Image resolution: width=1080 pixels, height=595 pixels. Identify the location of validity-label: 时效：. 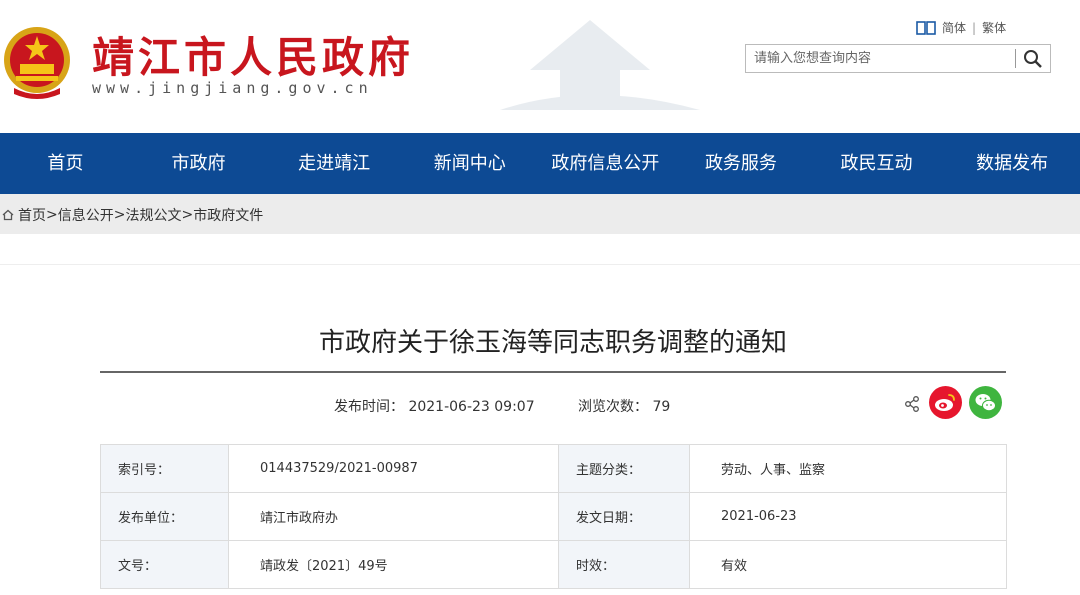
(624, 564).